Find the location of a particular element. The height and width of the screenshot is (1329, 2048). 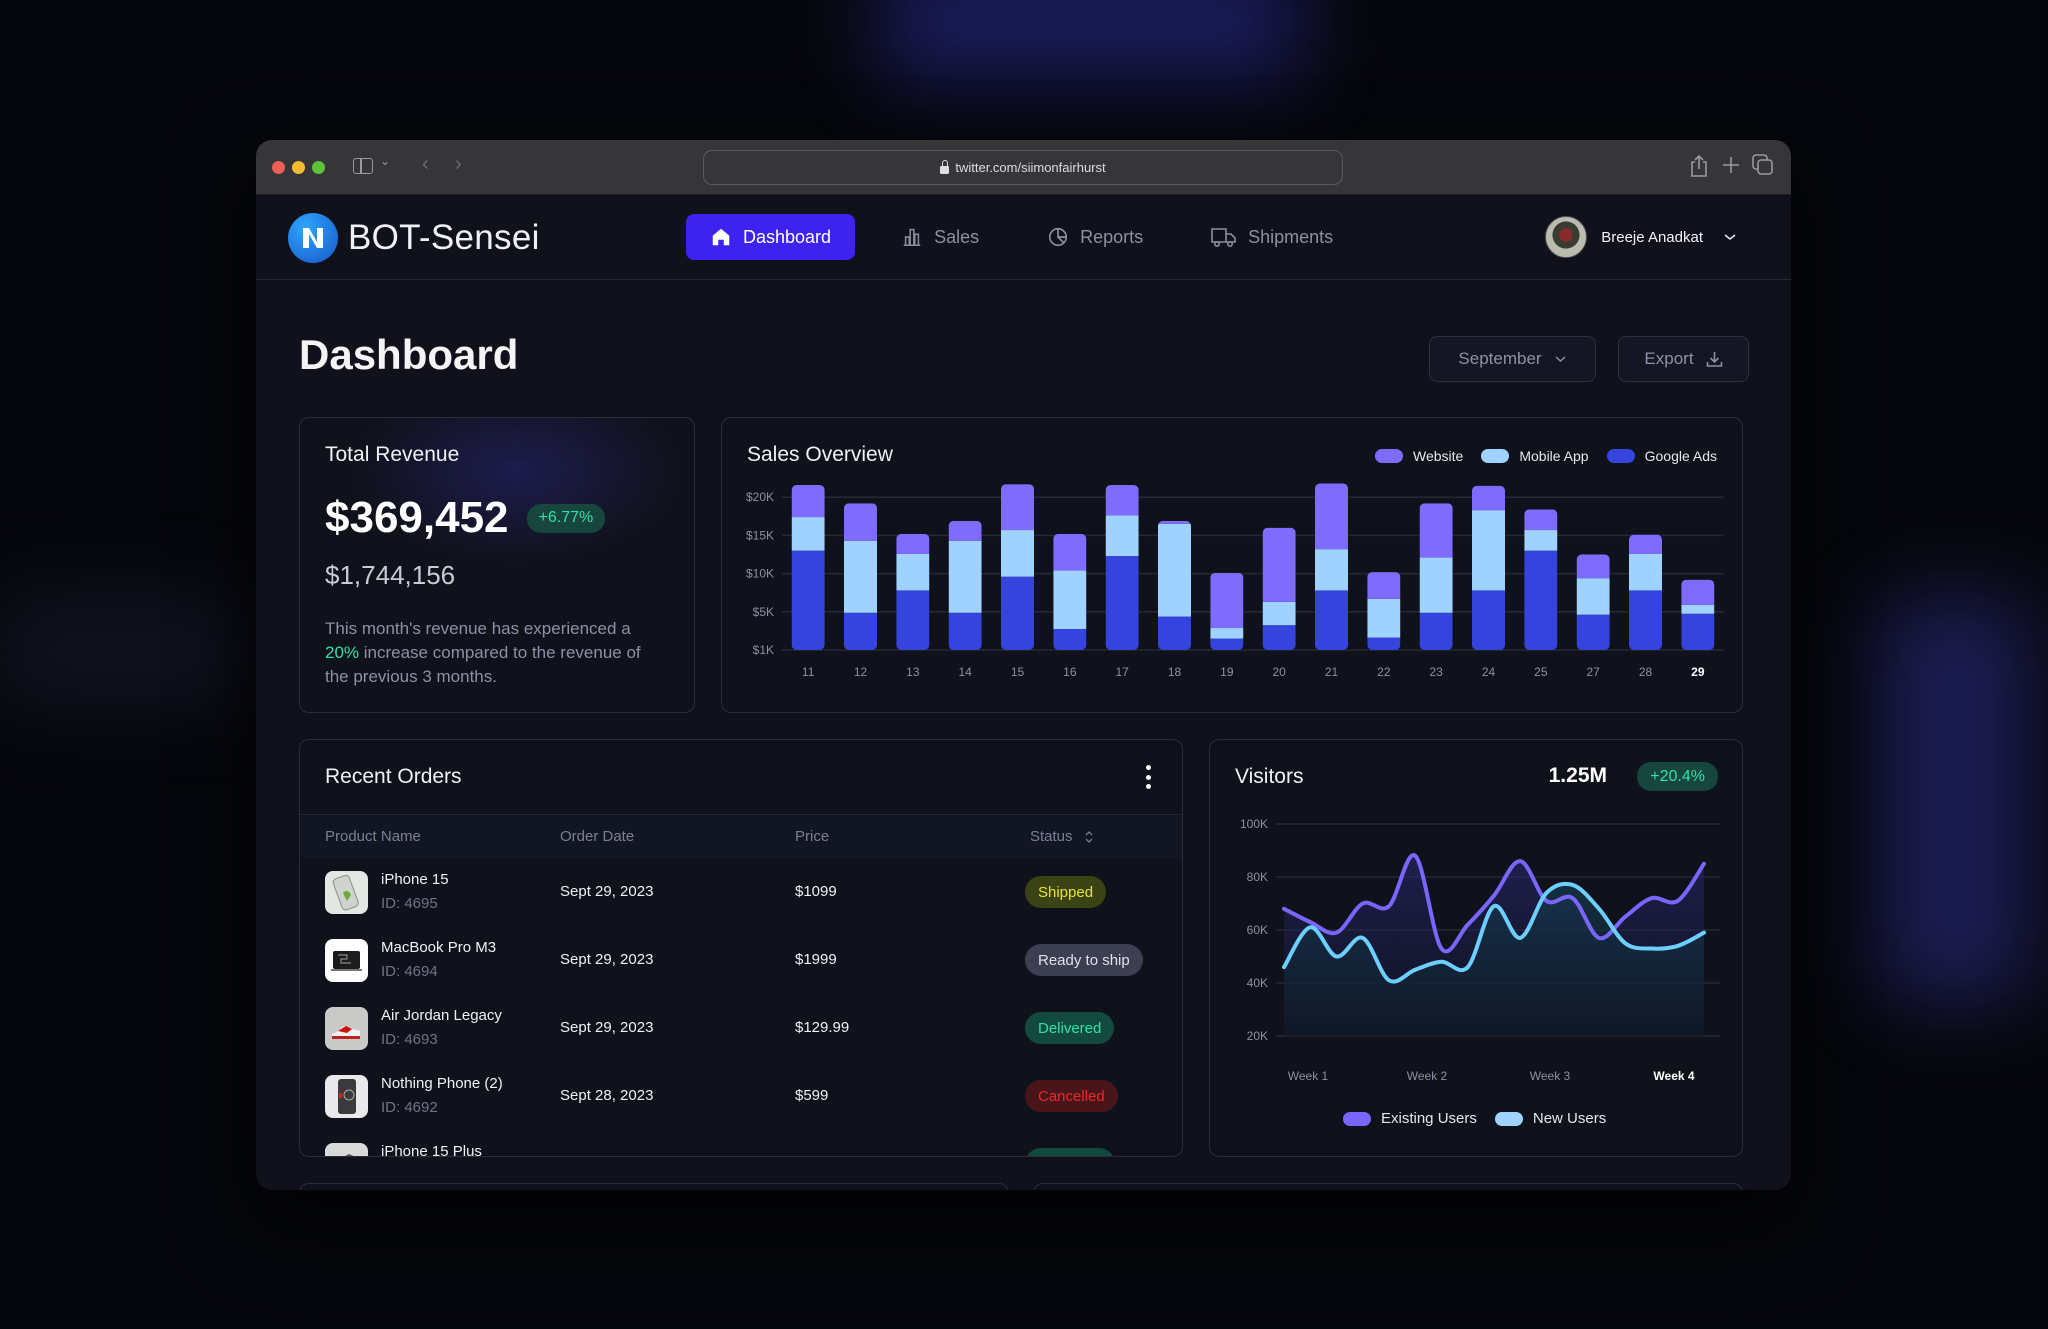

more-options-icon is located at coordinates (1148, 777).